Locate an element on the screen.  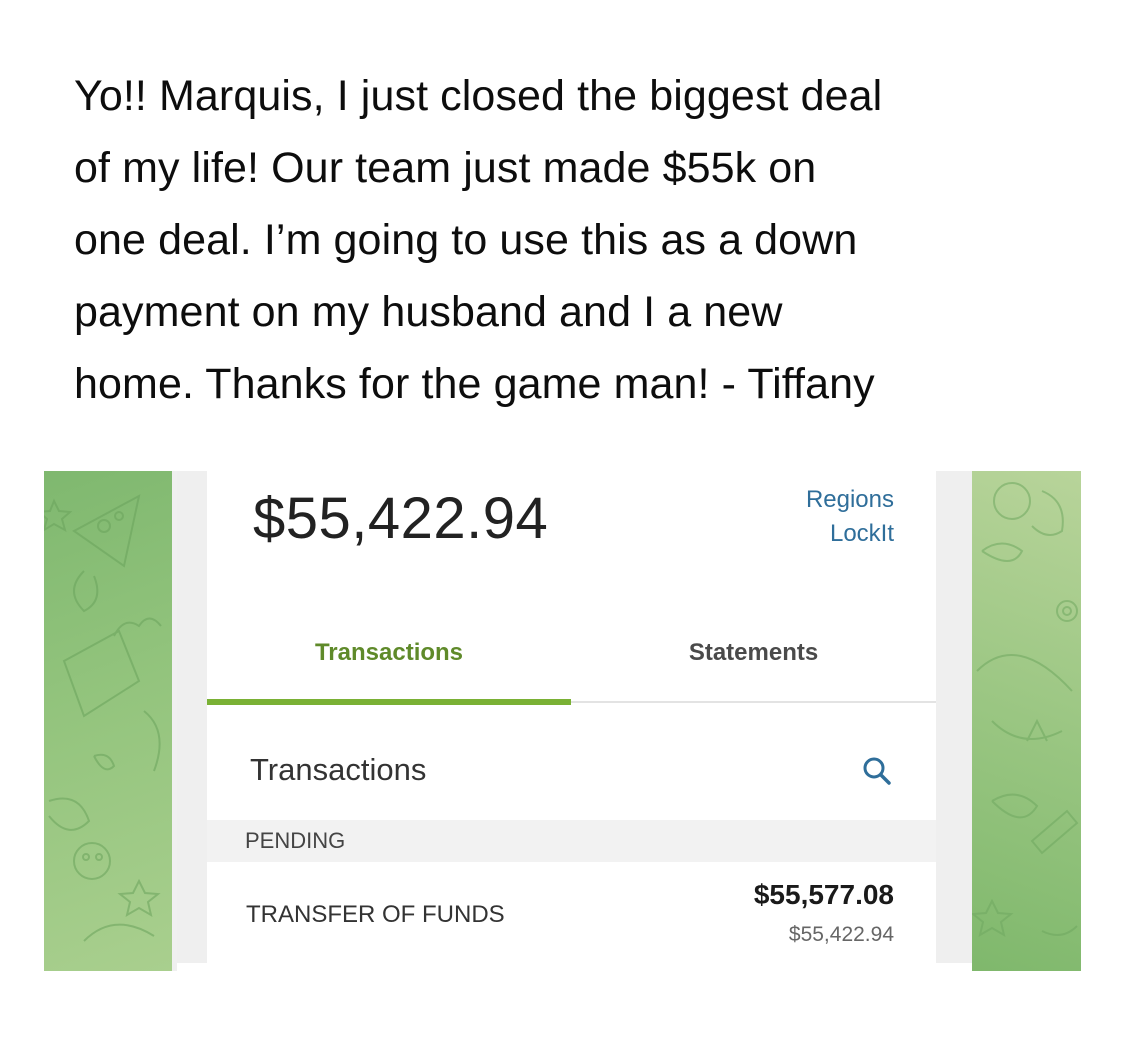
pending-section-header: PENDING is located at coordinates (571, 841).